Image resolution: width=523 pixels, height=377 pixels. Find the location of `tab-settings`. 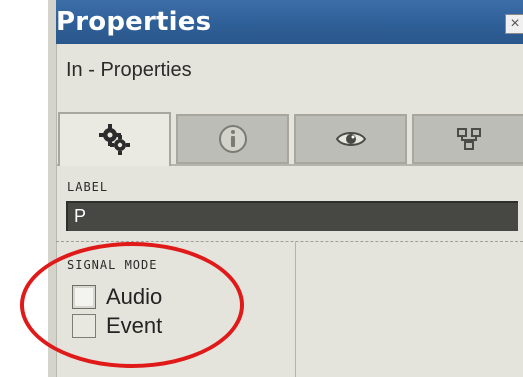

tab-settings is located at coordinates (114, 139).